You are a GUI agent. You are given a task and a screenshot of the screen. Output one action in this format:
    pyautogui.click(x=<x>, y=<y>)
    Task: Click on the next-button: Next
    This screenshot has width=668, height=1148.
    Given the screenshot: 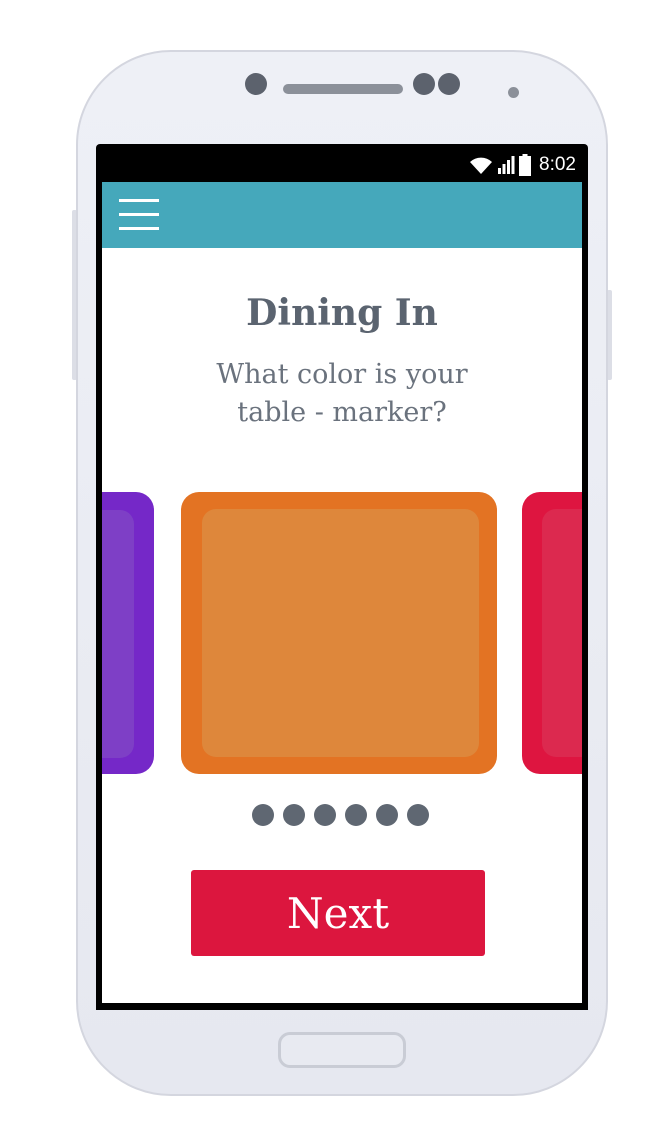 What is the action you would take?
    pyautogui.click(x=338, y=913)
    